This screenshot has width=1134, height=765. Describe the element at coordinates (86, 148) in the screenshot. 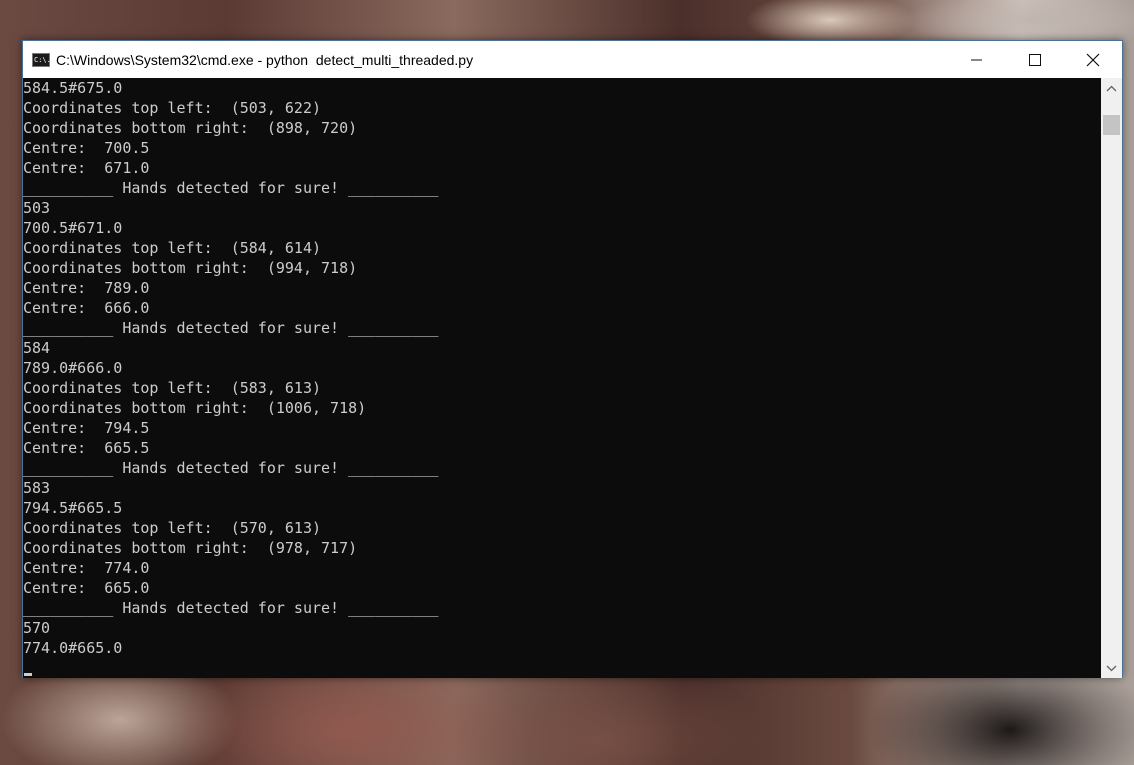

I see `console-line: Centre: 700.5` at that location.